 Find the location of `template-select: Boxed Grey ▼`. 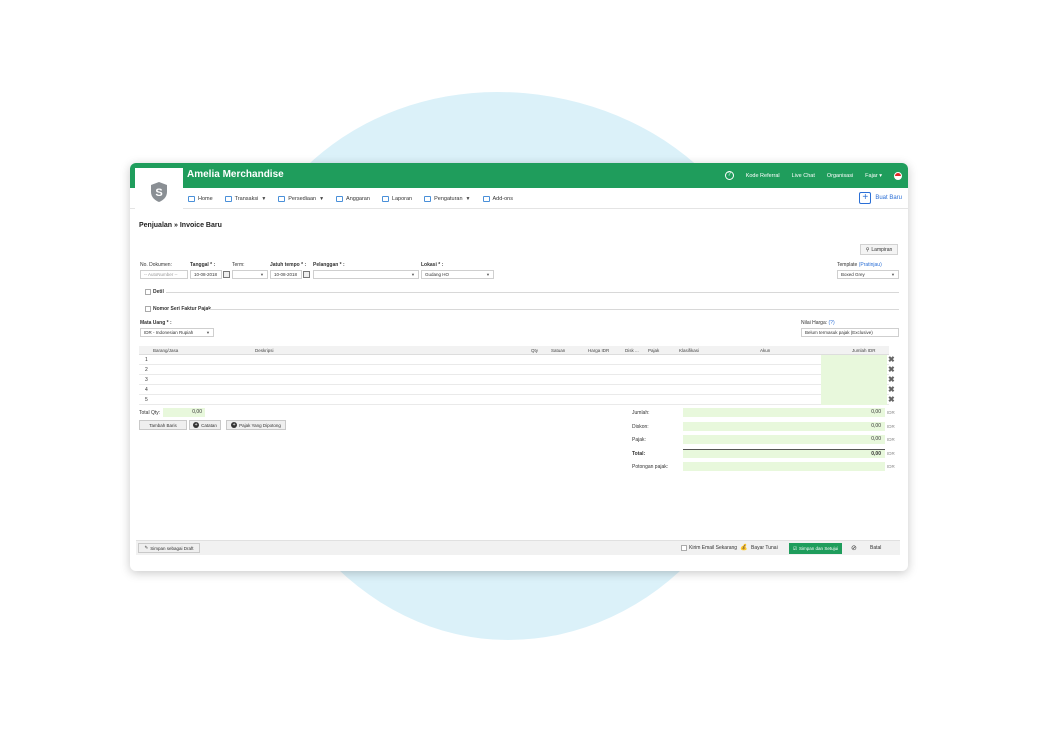

template-select: Boxed Grey ▼ is located at coordinates (868, 274).